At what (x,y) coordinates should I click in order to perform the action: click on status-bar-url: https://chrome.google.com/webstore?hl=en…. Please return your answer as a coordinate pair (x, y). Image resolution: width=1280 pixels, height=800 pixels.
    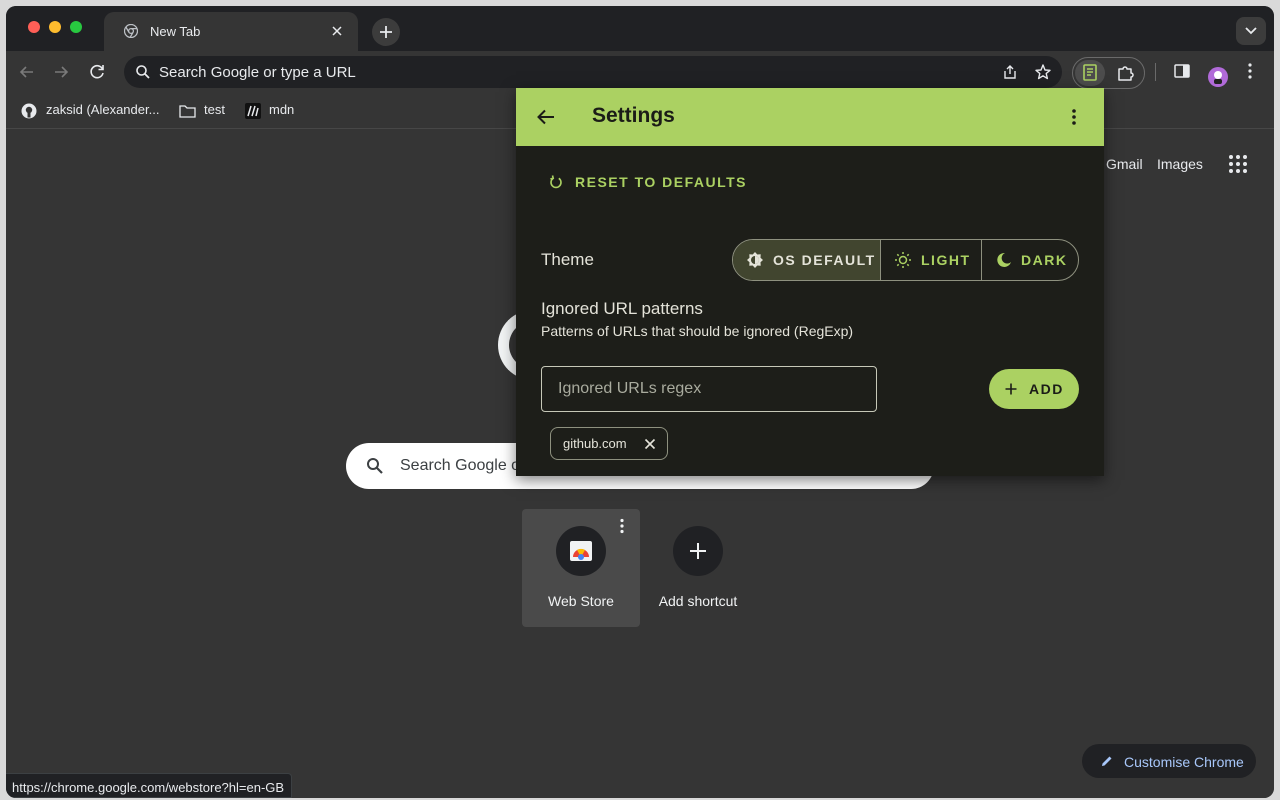
    Looking at the image, I should click on (149, 785).